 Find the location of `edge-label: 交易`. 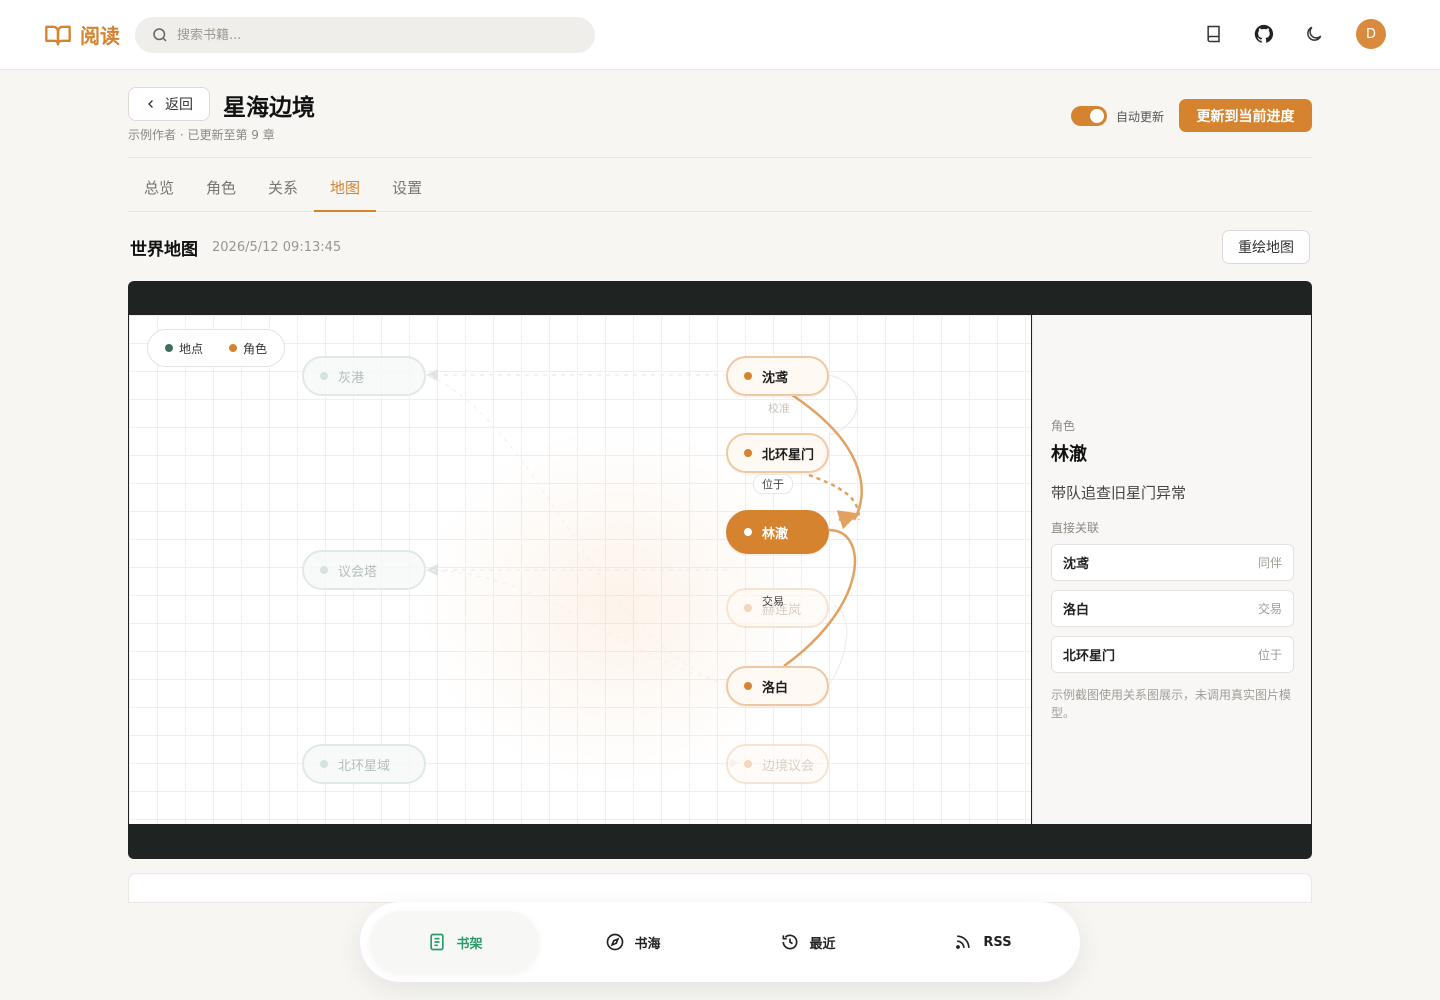

edge-label: 交易 is located at coordinates (773, 601).